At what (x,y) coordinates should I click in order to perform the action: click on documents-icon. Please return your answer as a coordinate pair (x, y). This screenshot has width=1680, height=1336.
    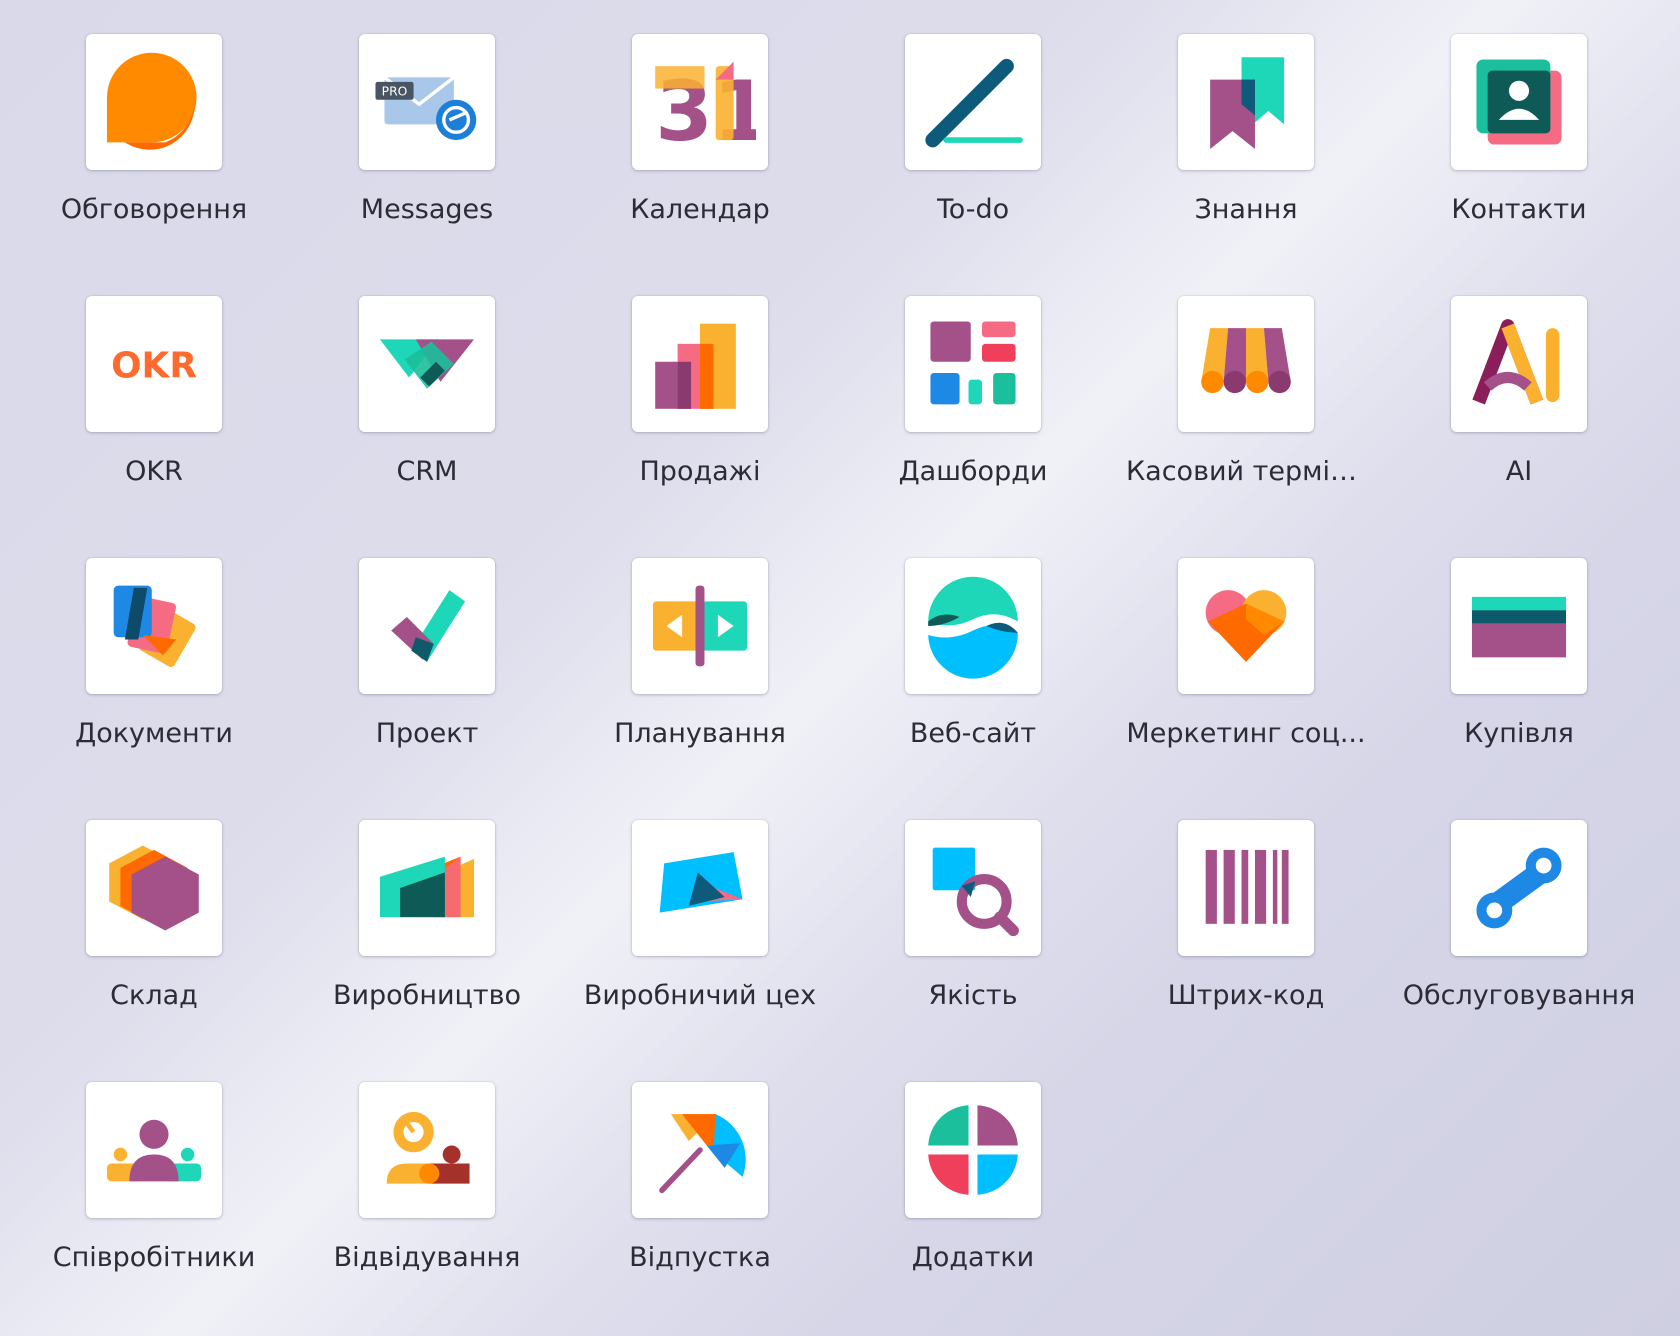
    Looking at the image, I should click on (154, 626).